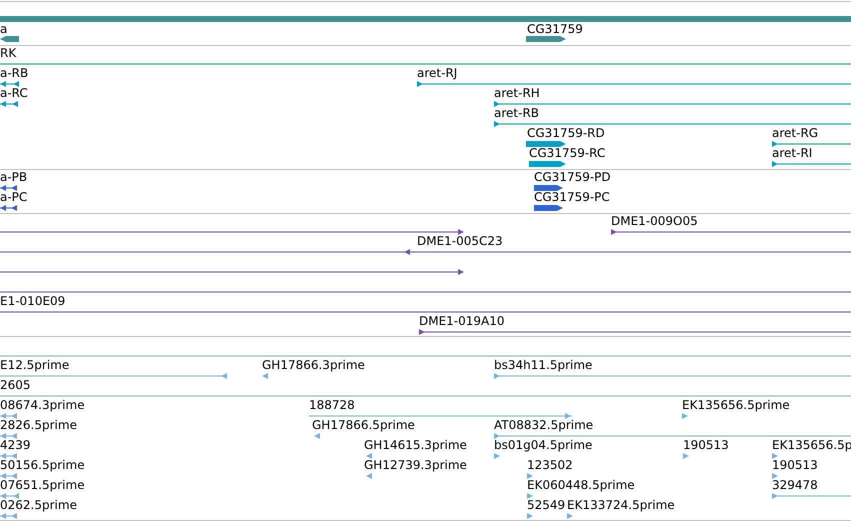 This screenshot has width=851, height=521. Describe the element at coordinates (15, 385) in the screenshot. I see `feature-label: 2605` at that location.